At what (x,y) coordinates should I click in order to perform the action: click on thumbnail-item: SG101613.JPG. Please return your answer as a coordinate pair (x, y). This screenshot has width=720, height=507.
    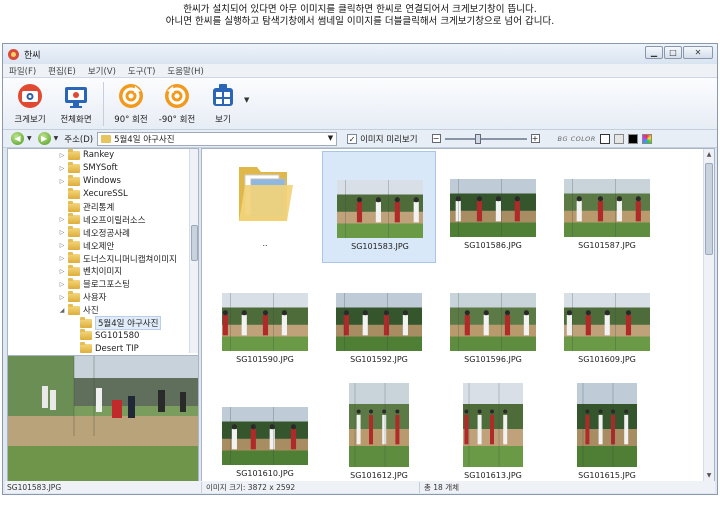
    Looking at the image, I should click on (493, 430).